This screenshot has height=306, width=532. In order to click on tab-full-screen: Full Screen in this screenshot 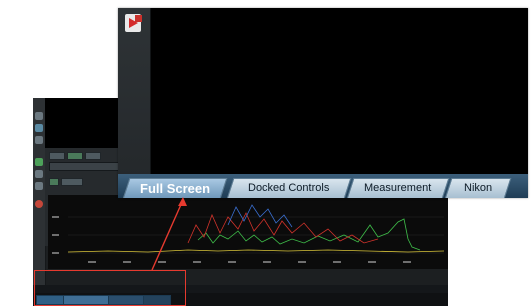, I will do `click(175, 188)`.